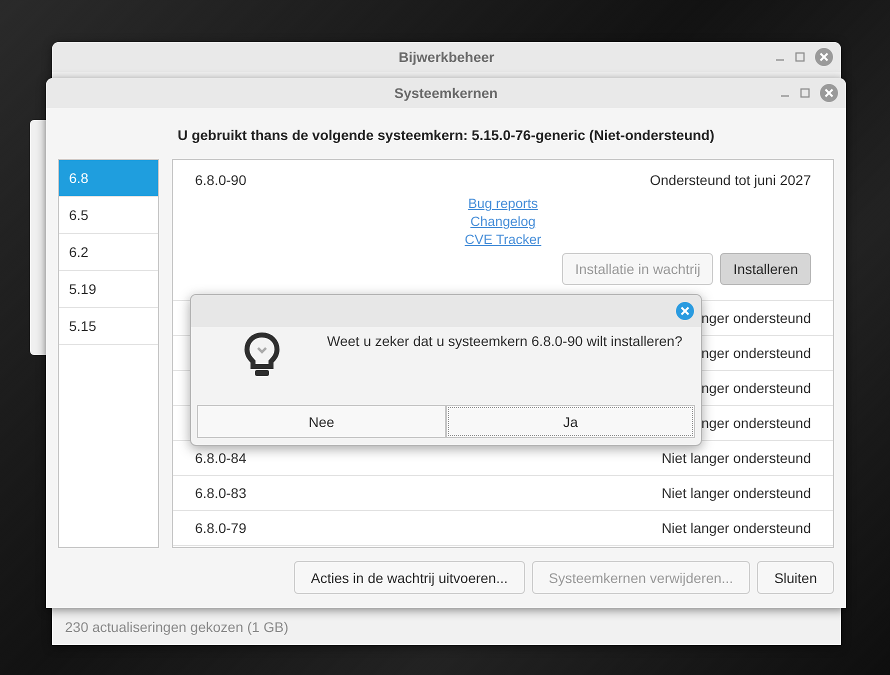 Image resolution: width=890 pixels, height=675 pixels. I want to click on dialog-button: Ja, so click(570, 421).